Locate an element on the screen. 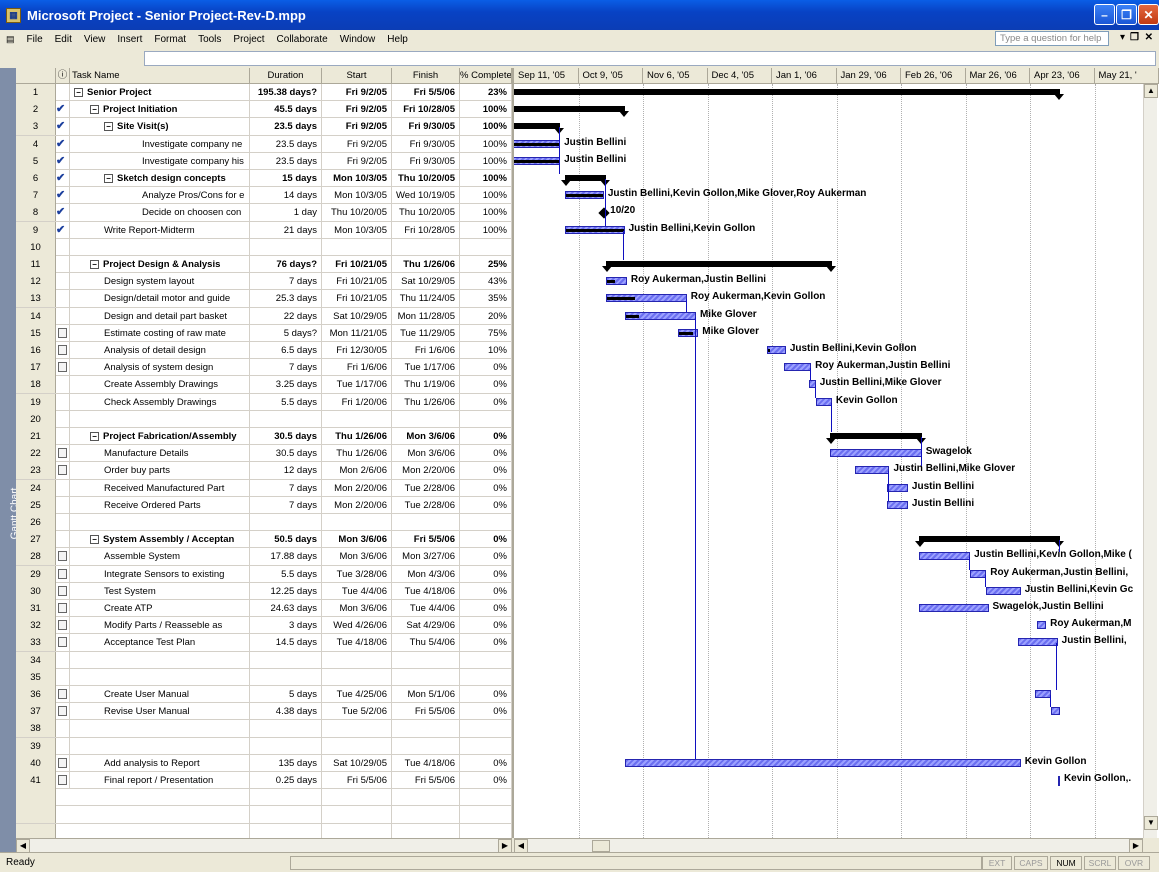 Image resolution: width=1159 pixels, height=872 pixels. duration-cell: 22 days is located at coordinates (286, 316).